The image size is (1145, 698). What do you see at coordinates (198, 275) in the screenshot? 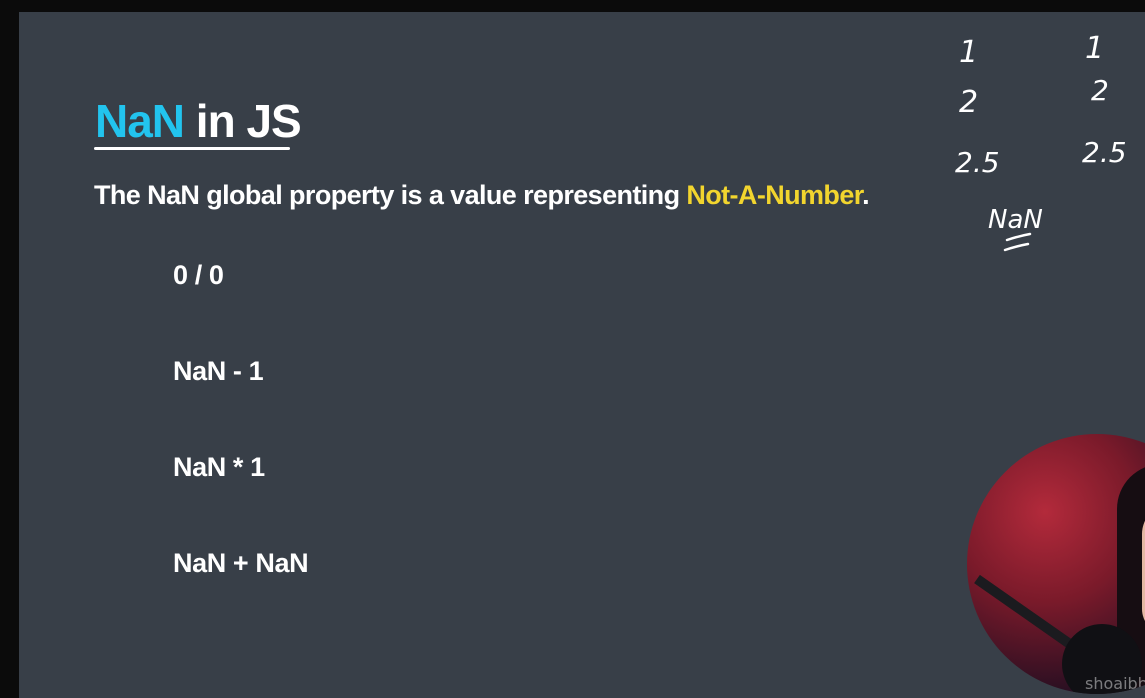
I see `expression-item: 0 / 0` at bounding box center [198, 275].